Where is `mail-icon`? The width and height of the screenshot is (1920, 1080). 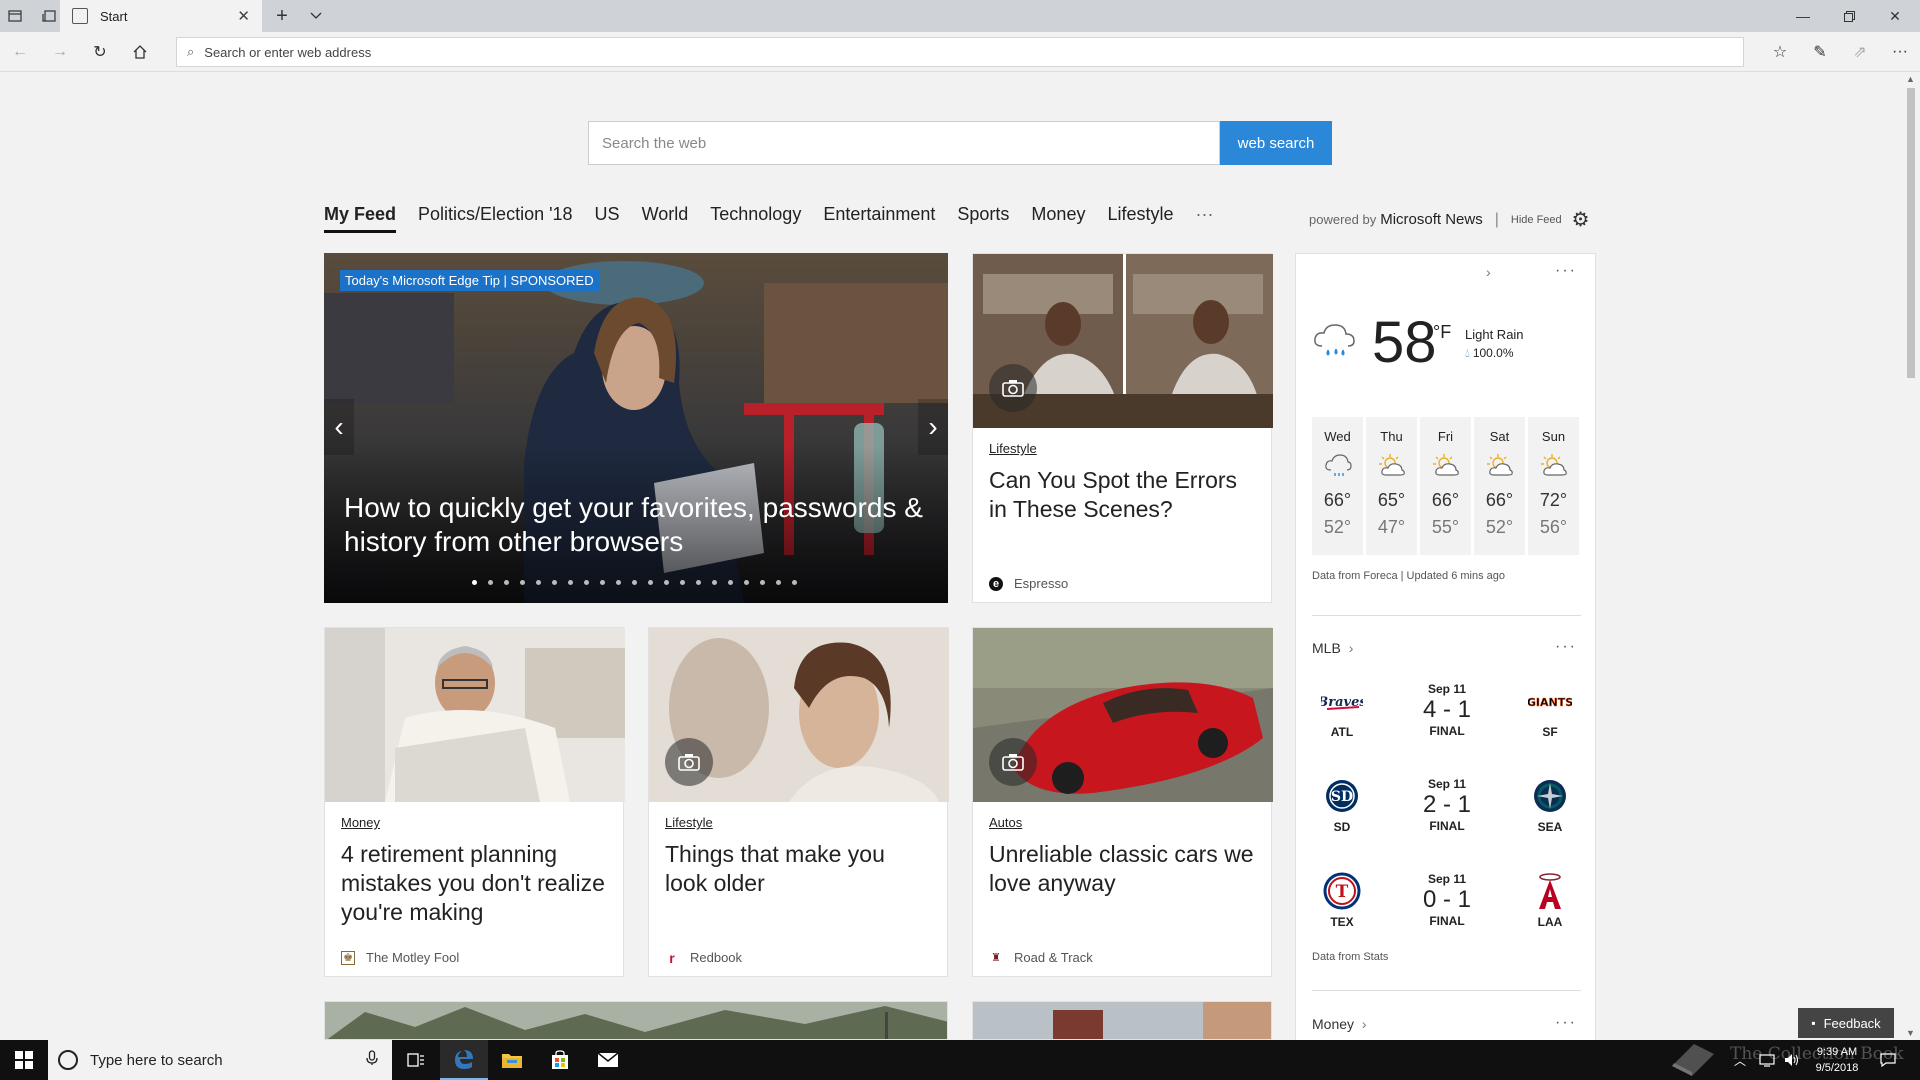
mail-icon is located at coordinates (608, 1060).